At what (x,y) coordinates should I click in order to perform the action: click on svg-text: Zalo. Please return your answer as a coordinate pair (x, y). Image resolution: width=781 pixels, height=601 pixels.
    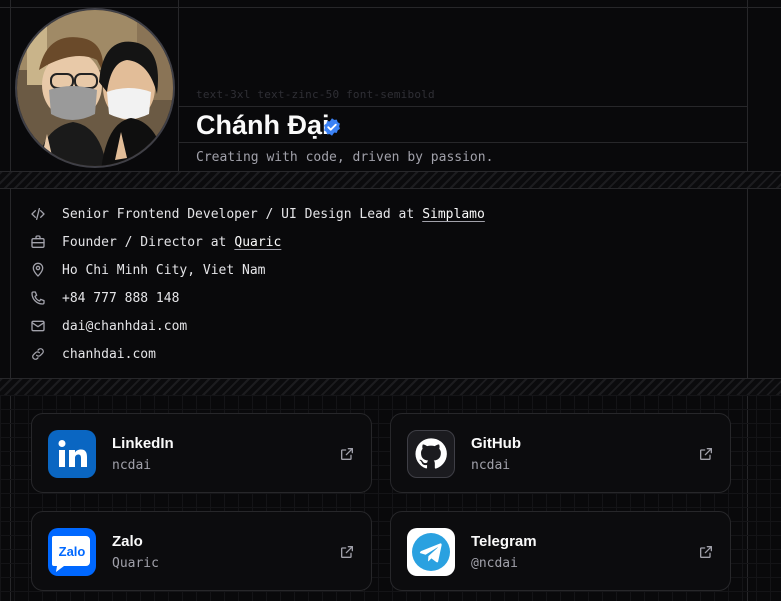
    Looking at the image, I should click on (72, 551).